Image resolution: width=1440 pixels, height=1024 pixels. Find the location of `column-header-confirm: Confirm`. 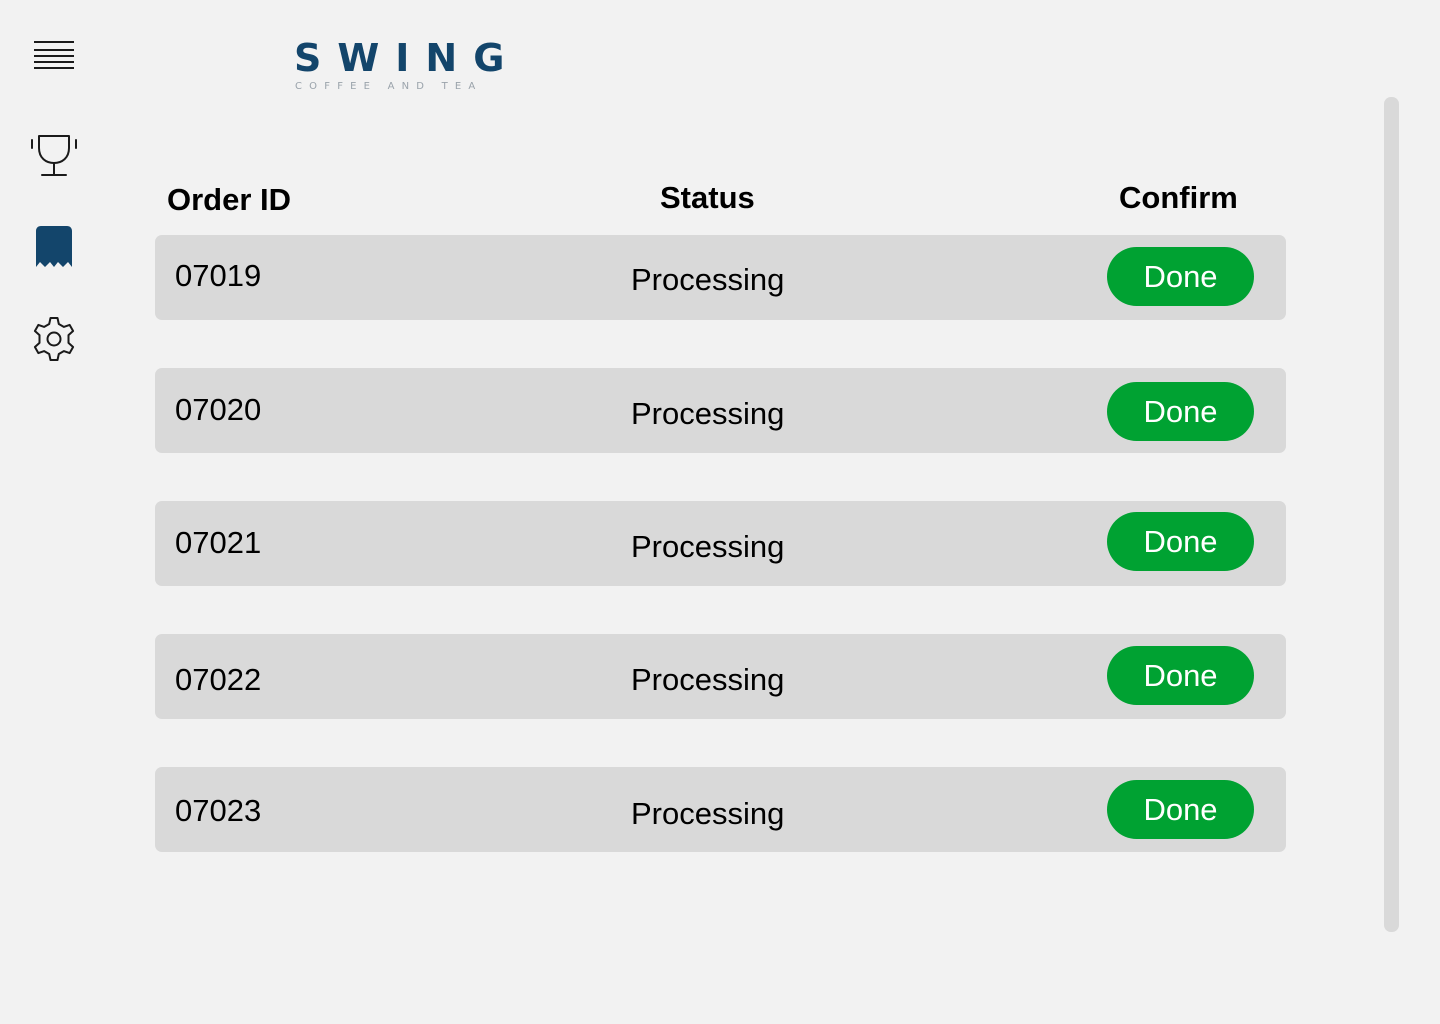

column-header-confirm: Confirm is located at coordinates (1178, 197).